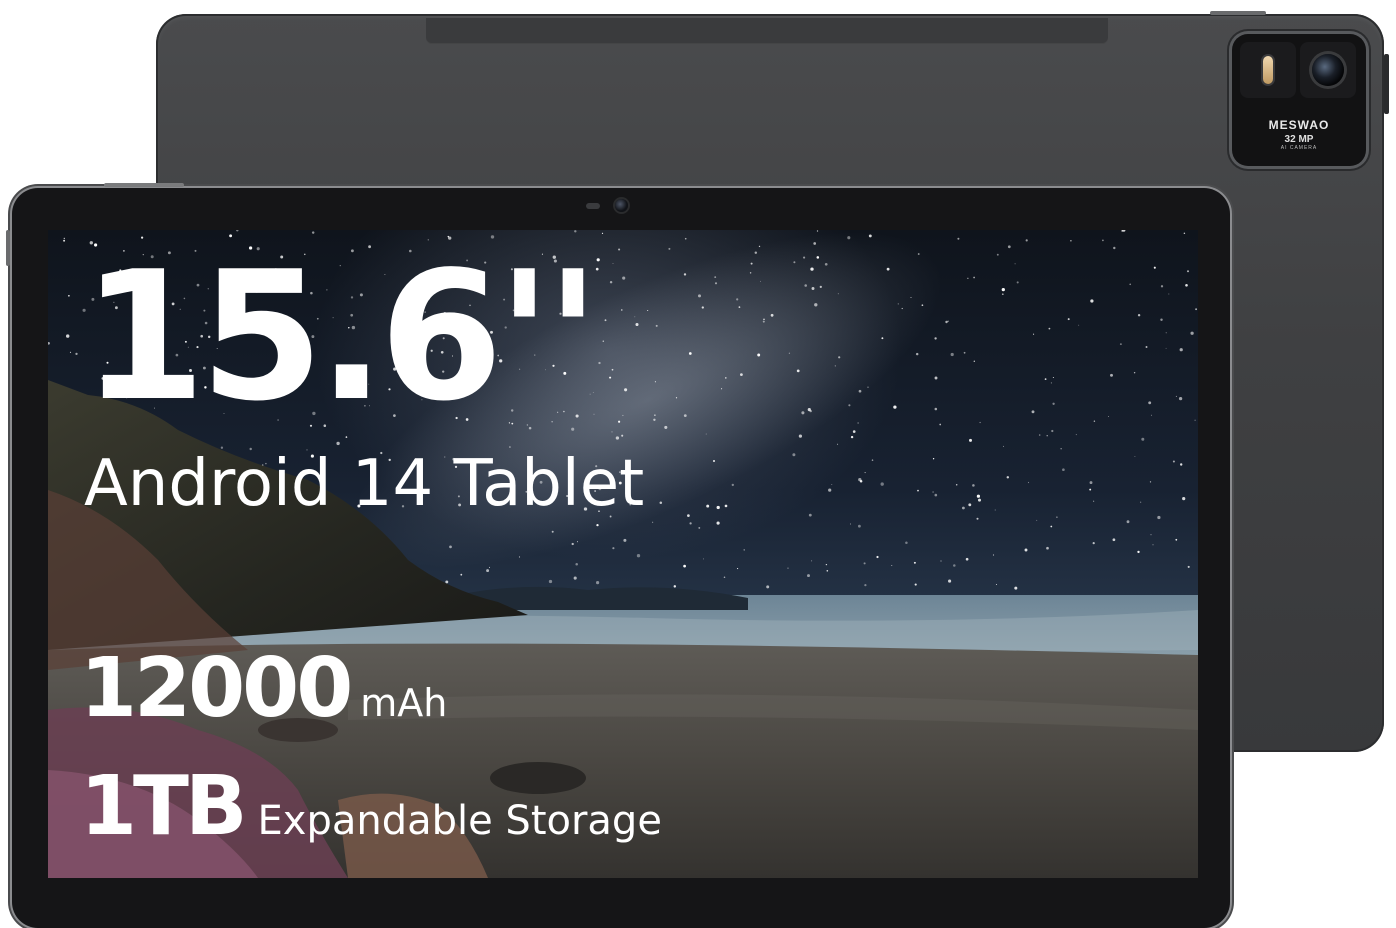 The image size is (1396, 928). What do you see at coordinates (216, 688) in the screenshot?
I see `battery-value: 12000` at bounding box center [216, 688].